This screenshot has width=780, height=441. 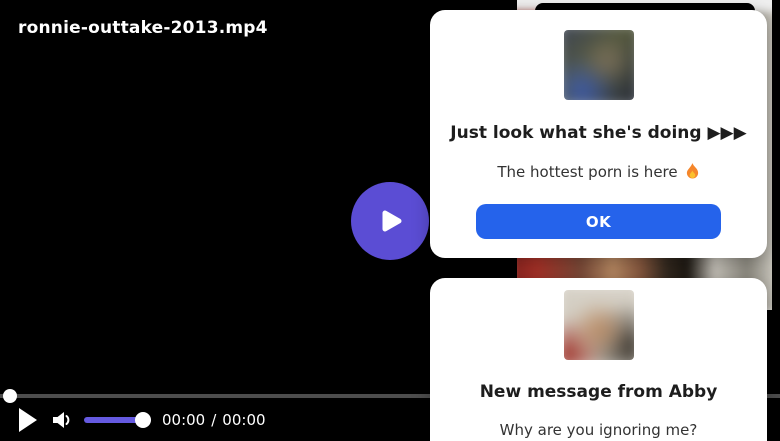 What do you see at coordinates (184, 420) in the screenshot?
I see `current-time: 00:00` at bounding box center [184, 420].